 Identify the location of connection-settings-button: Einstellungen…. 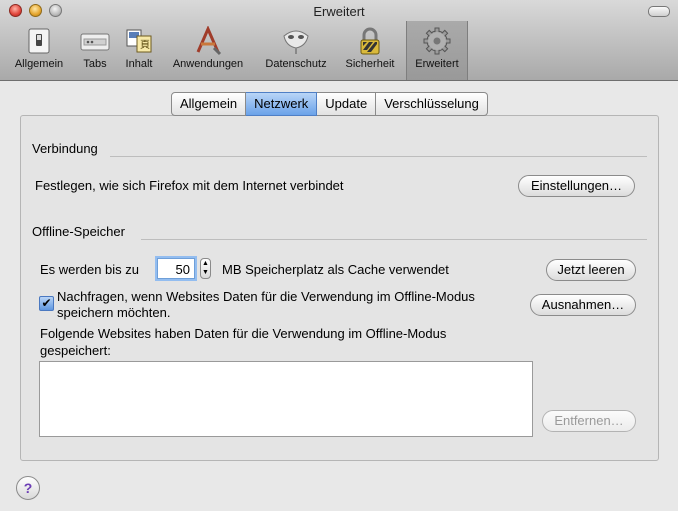
(576, 186).